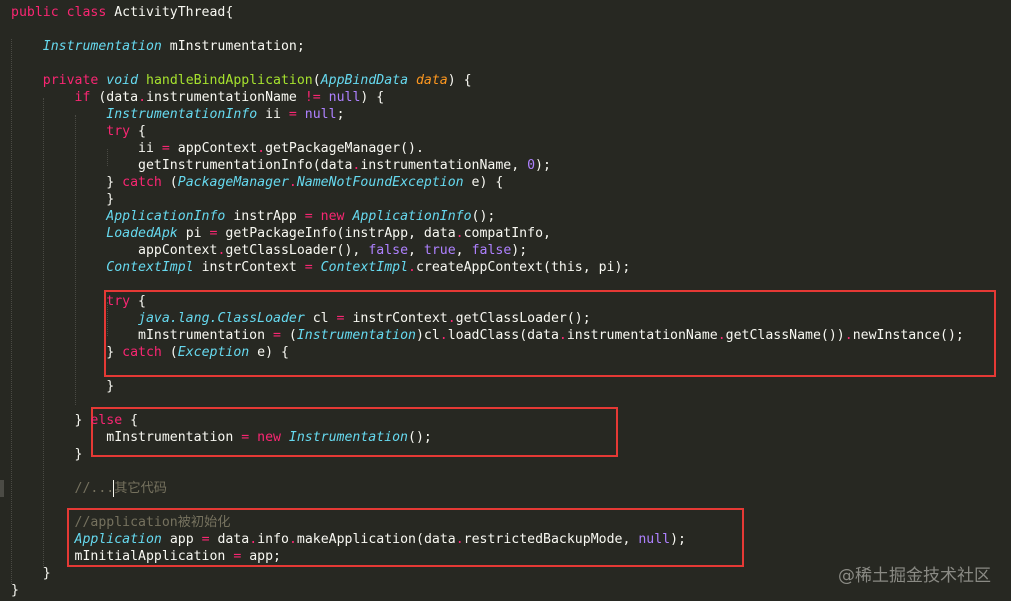 This screenshot has height=601, width=1011. I want to click on code-token: true, so click(439, 250).